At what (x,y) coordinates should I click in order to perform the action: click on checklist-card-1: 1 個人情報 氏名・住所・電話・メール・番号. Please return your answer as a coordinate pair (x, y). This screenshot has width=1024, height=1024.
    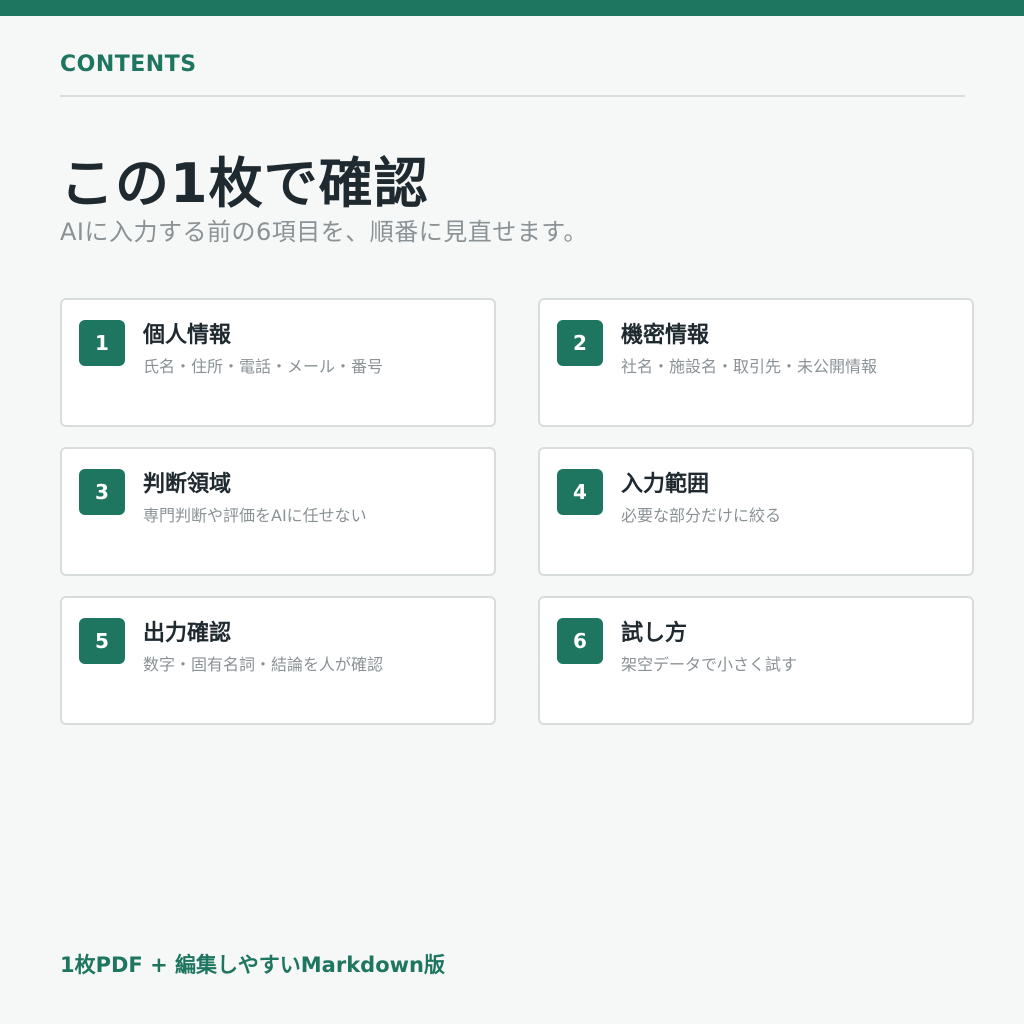
    Looking at the image, I should click on (278, 362).